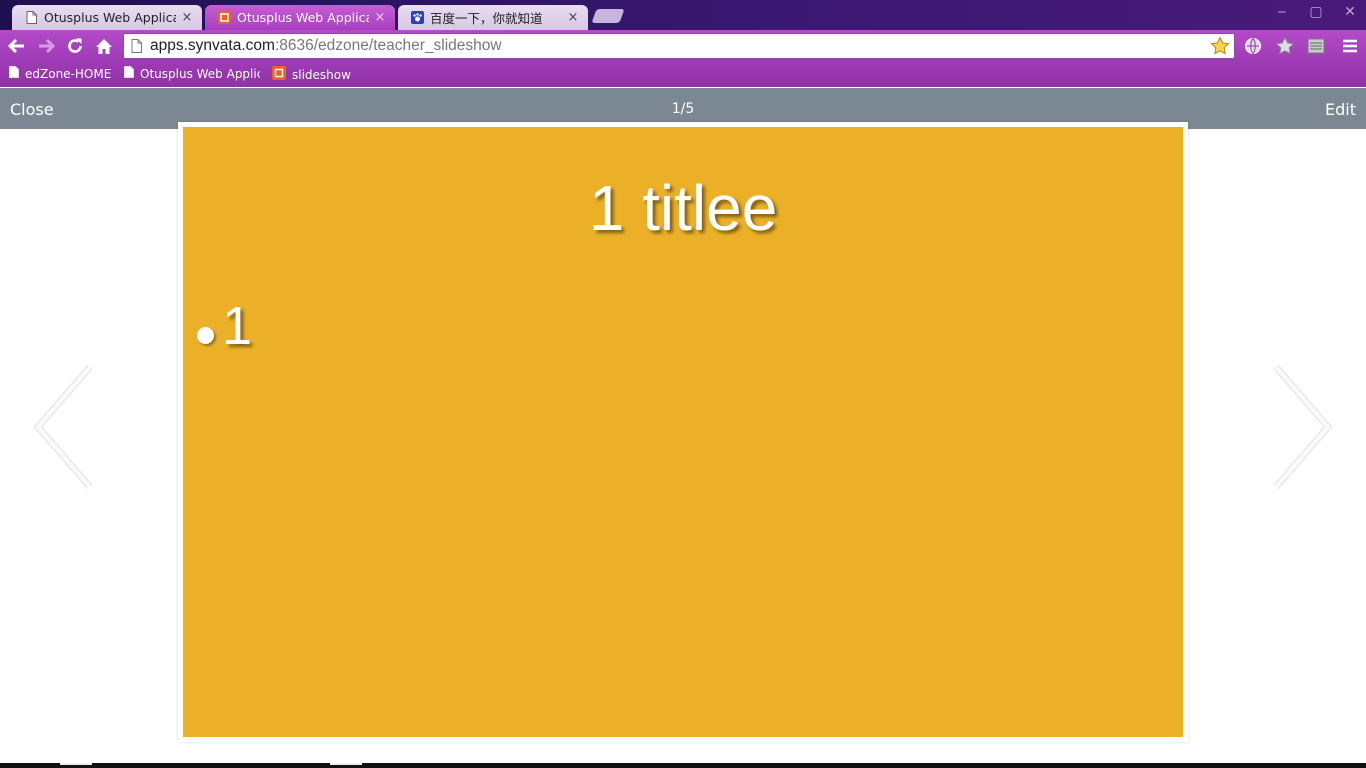 This screenshot has height=768, width=1366. What do you see at coordinates (68, 73) in the screenshot?
I see `bookmark-label: edZone-HOME` at bounding box center [68, 73].